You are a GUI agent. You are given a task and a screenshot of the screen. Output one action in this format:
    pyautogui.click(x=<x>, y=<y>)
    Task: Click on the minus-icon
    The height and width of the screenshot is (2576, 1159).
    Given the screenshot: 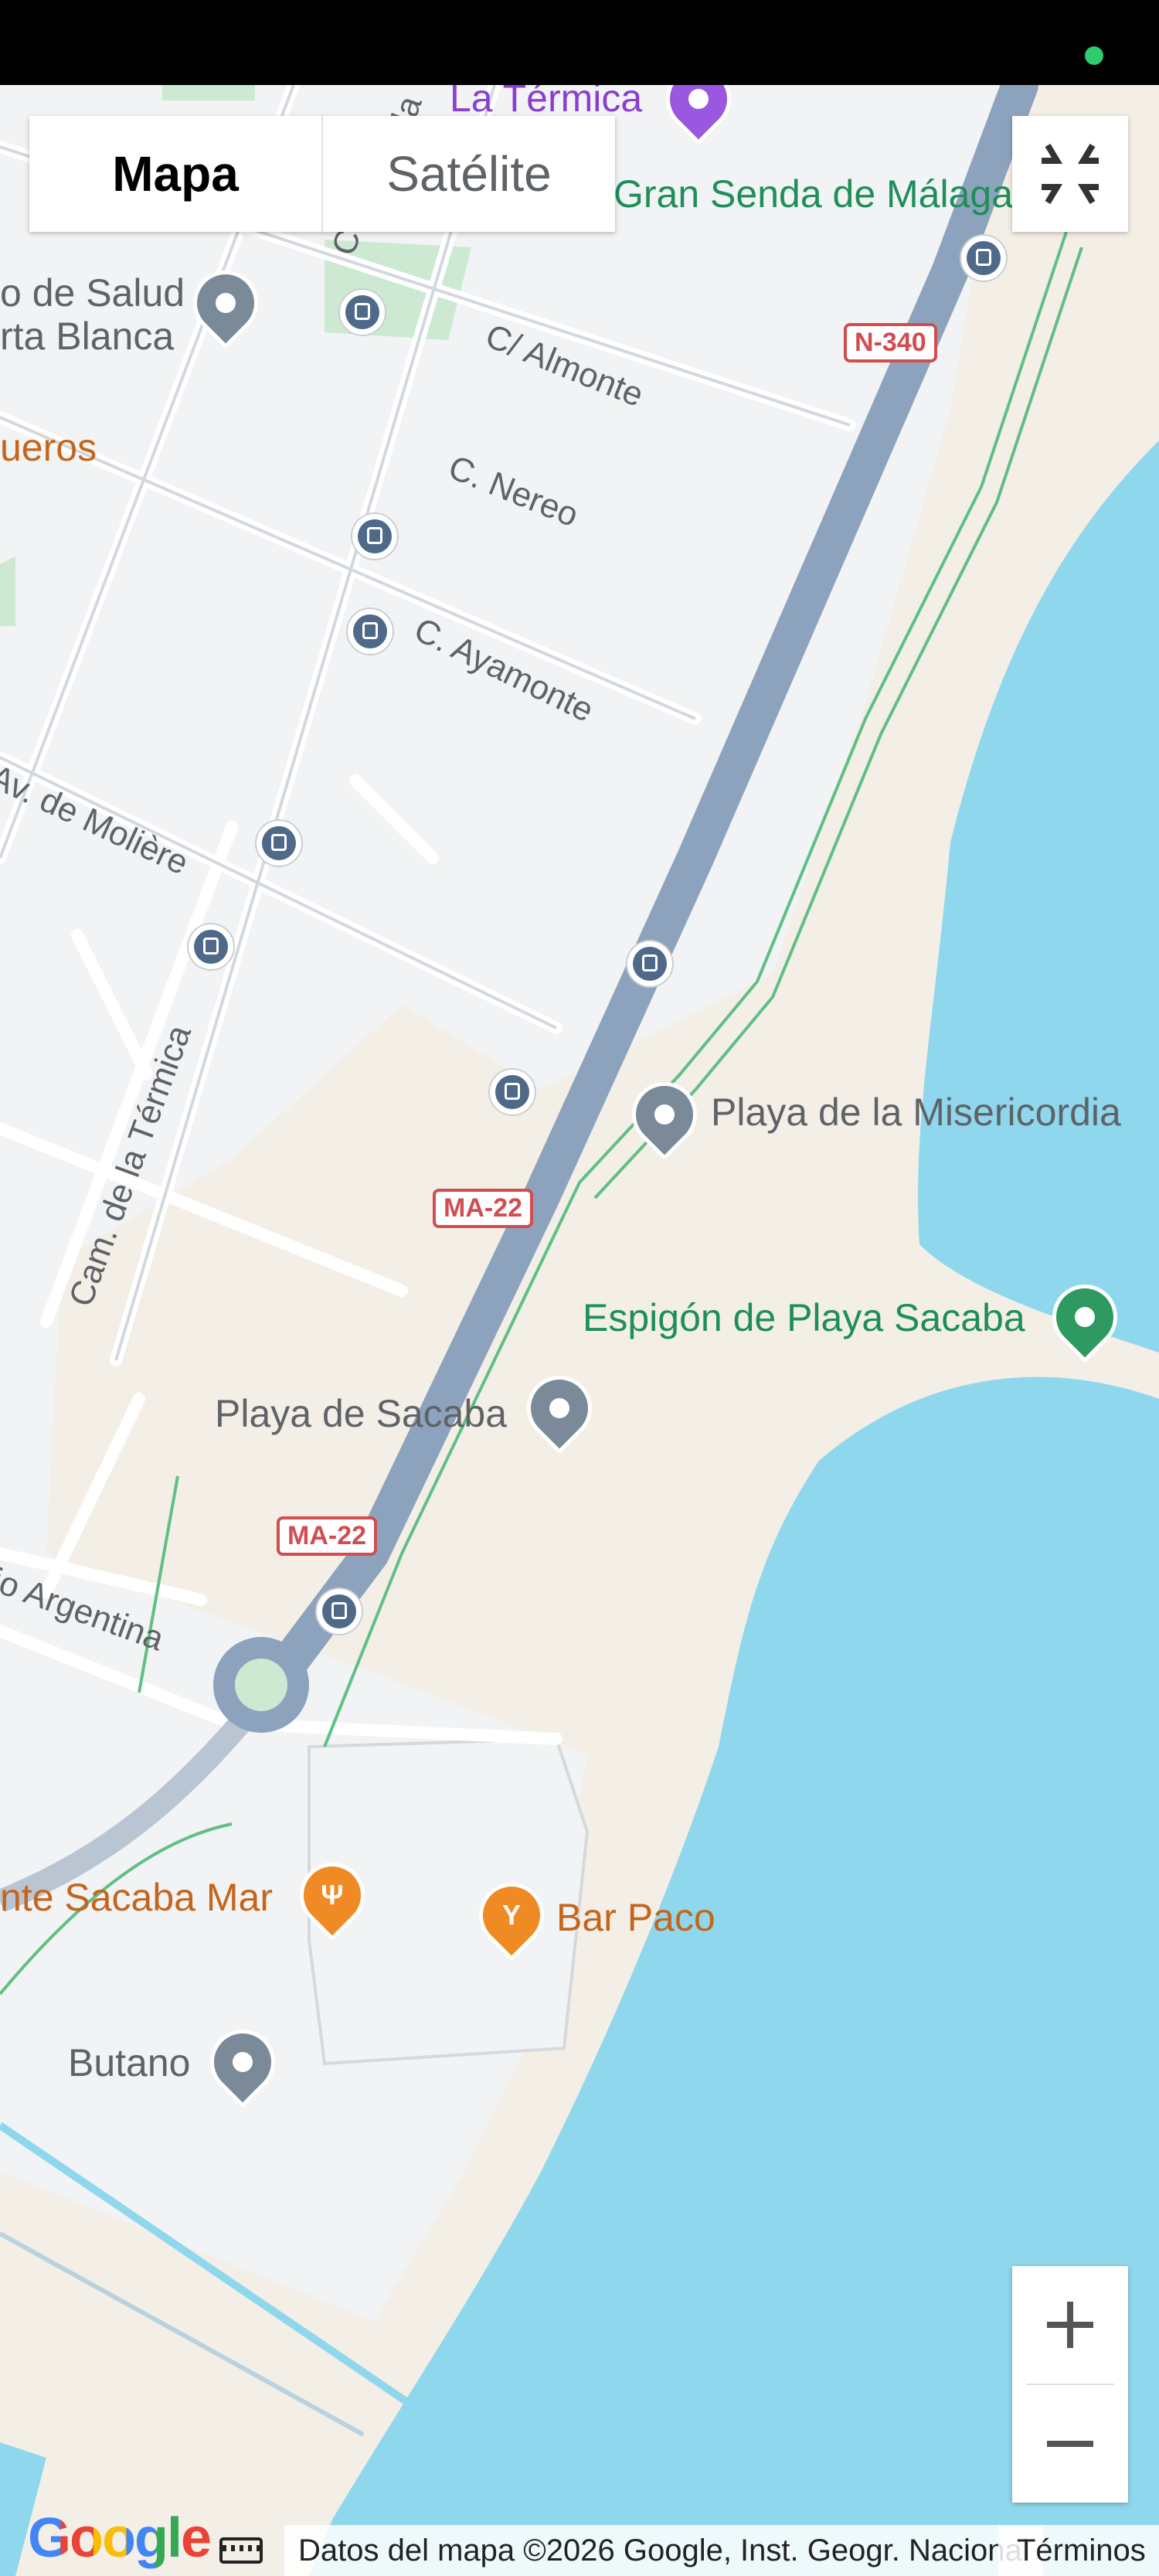 What is the action you would take?
    pyautogui.click(x=1070, y=2444)
    